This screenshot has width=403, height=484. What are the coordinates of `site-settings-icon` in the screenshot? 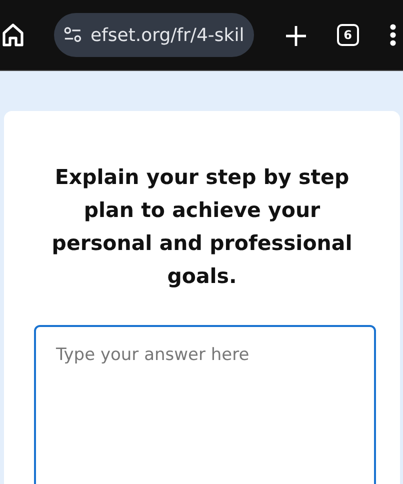 It's located at (73, 35).